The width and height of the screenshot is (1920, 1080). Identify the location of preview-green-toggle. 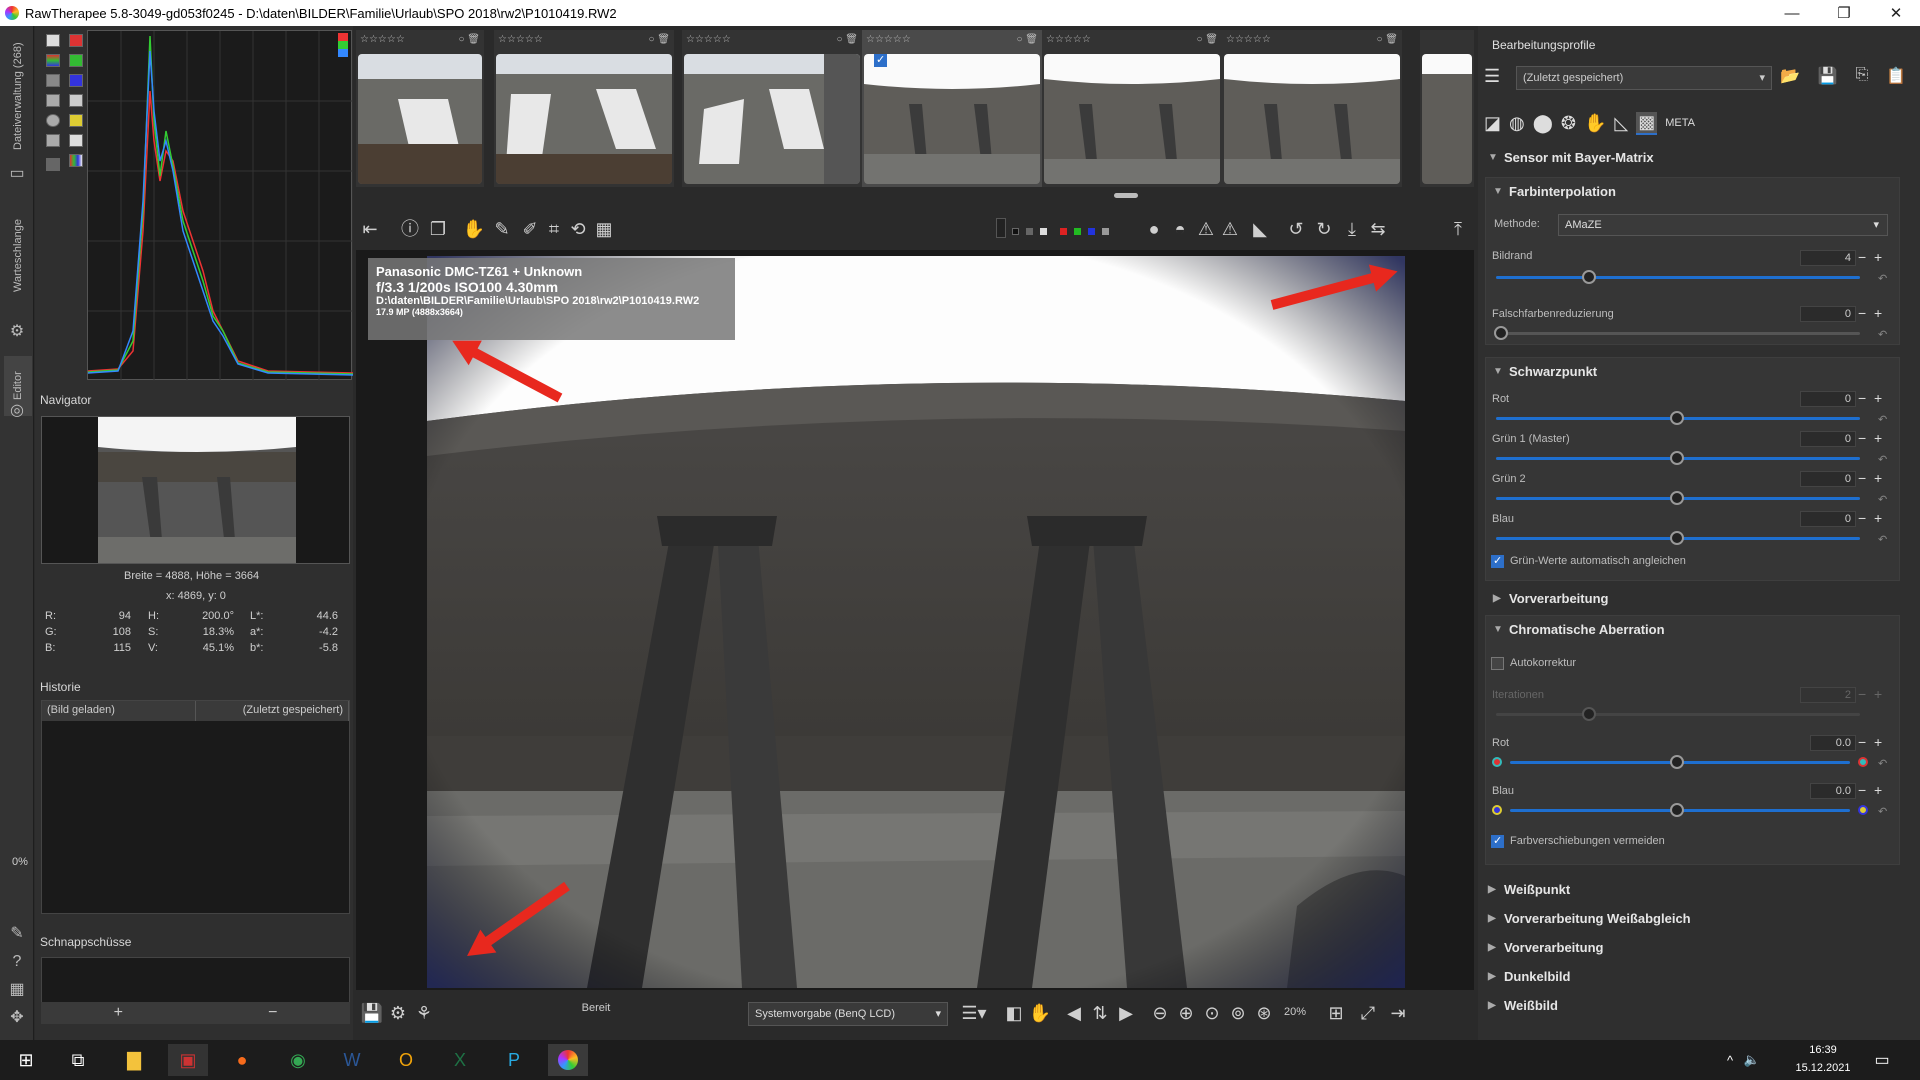
(1077, 231).